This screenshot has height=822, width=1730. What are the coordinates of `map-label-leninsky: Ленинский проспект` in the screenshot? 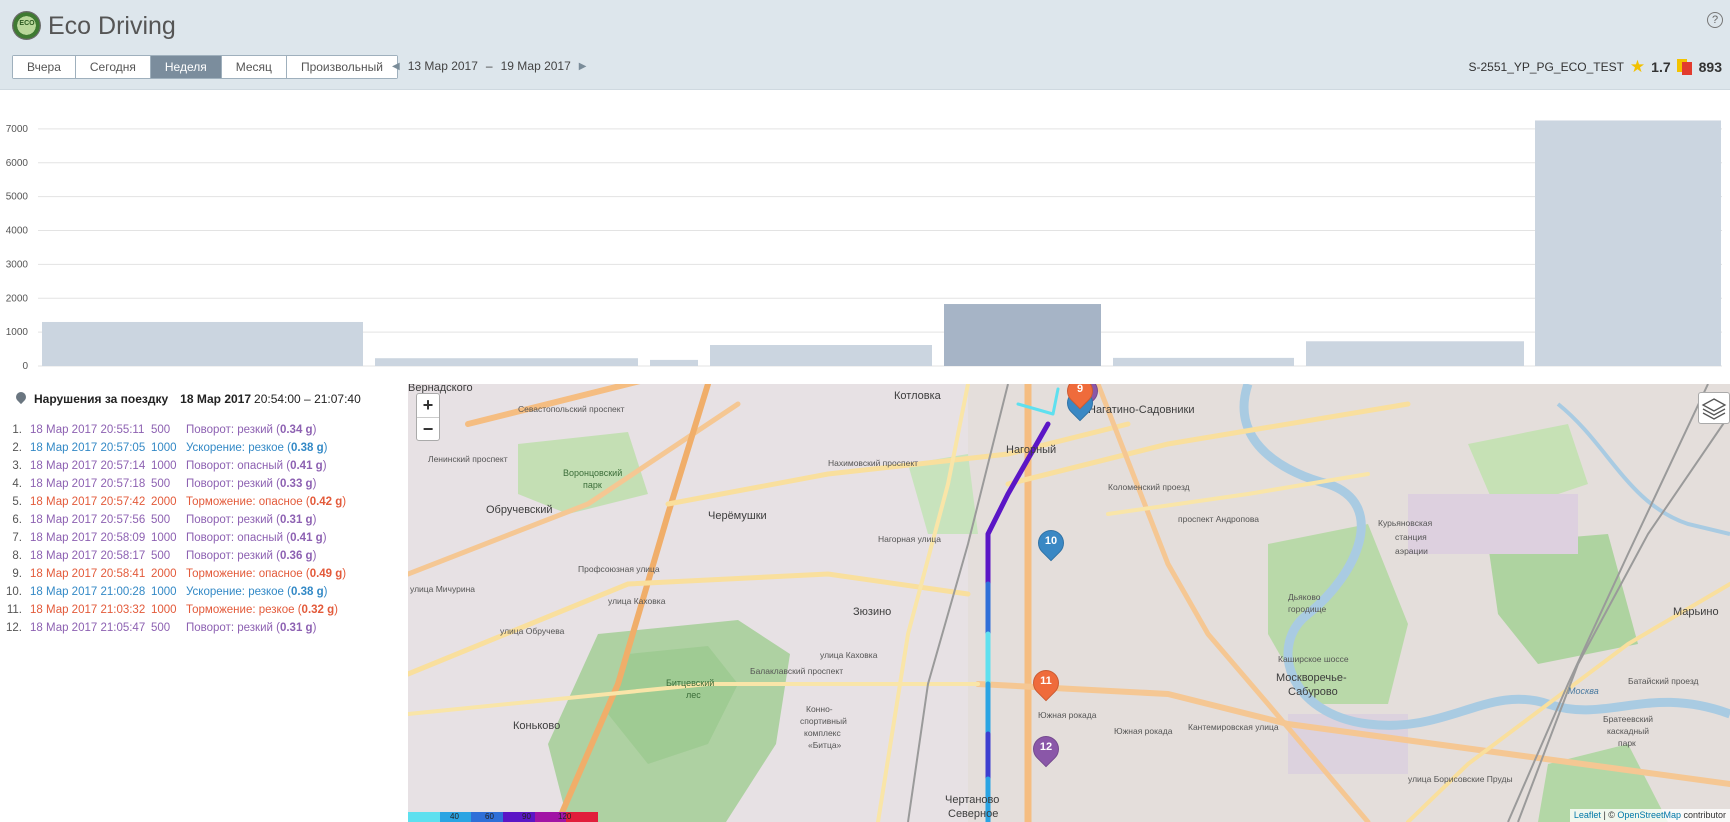 It's located at (468, 459).